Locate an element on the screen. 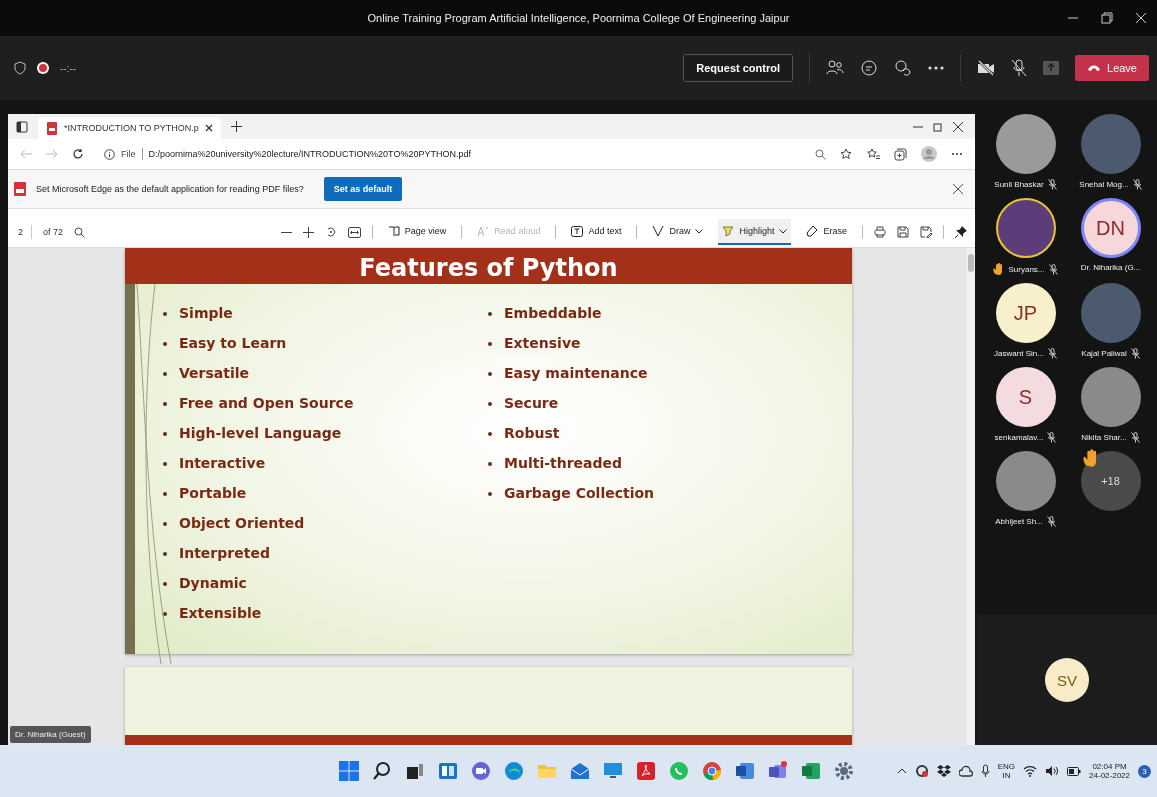 This screenshot has width=1157, height=797. eraser-icon is located at coordinates (812, 231).